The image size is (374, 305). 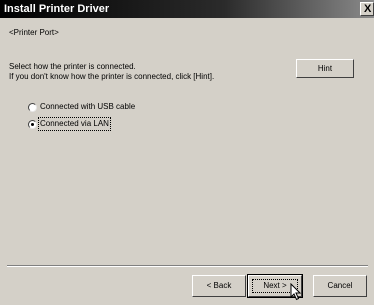 I want to click on usb-cable-label: Connected with USB cable, so click(x=87, y=107).